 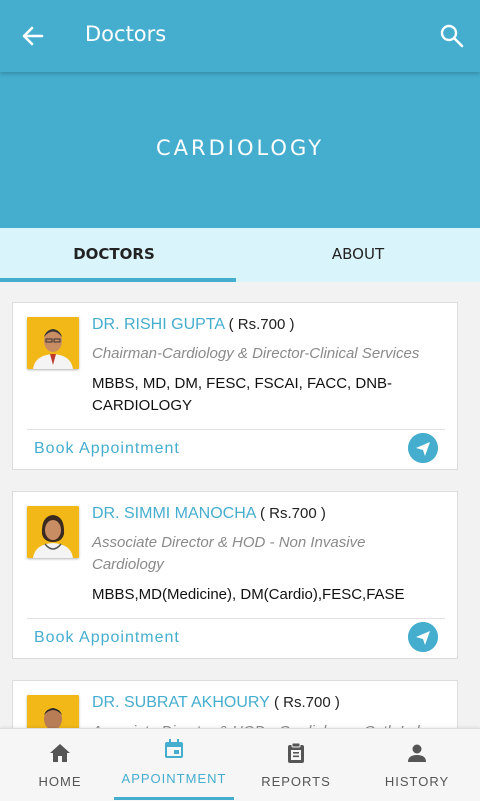 What do you see at coordinates (174, 748) in the screenshot?
I see `calendar-icon` at bounding box center [174, 748].